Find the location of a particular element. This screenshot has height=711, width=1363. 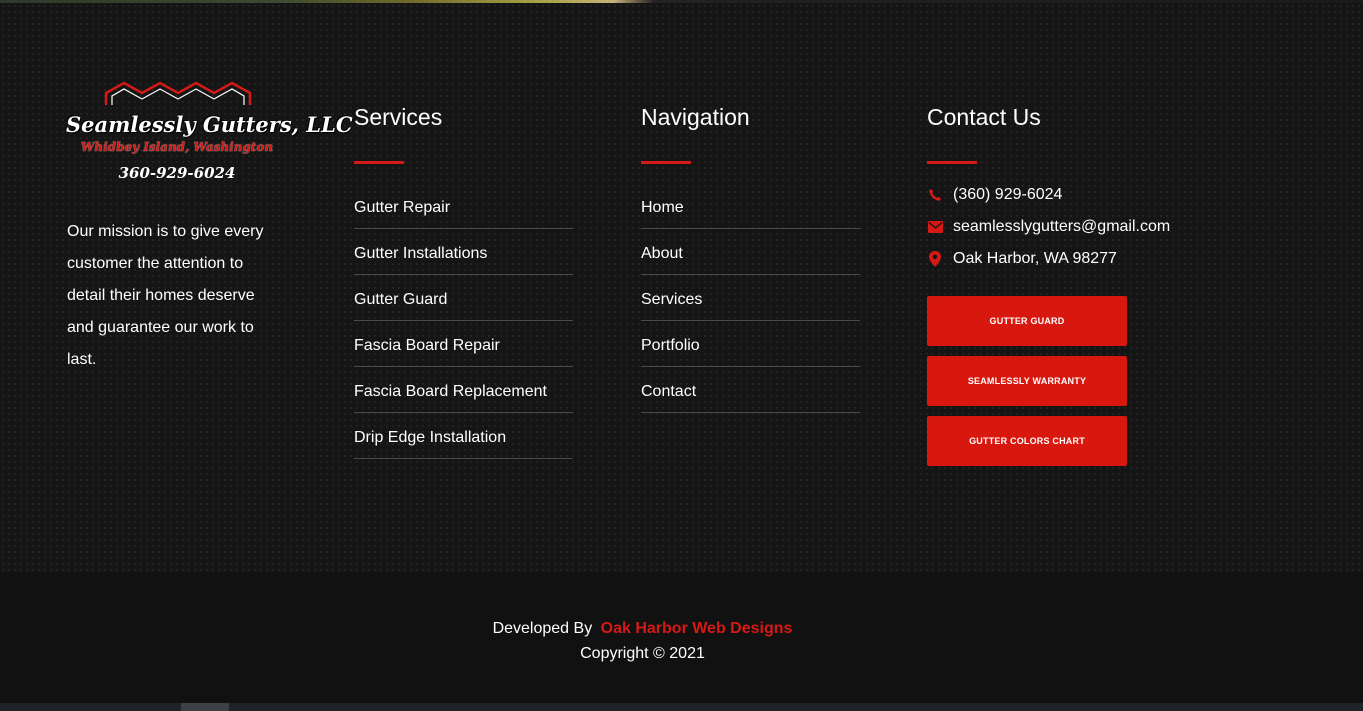

contact-phone: (360) 929-6024 is located at coordinates (1008, 194).